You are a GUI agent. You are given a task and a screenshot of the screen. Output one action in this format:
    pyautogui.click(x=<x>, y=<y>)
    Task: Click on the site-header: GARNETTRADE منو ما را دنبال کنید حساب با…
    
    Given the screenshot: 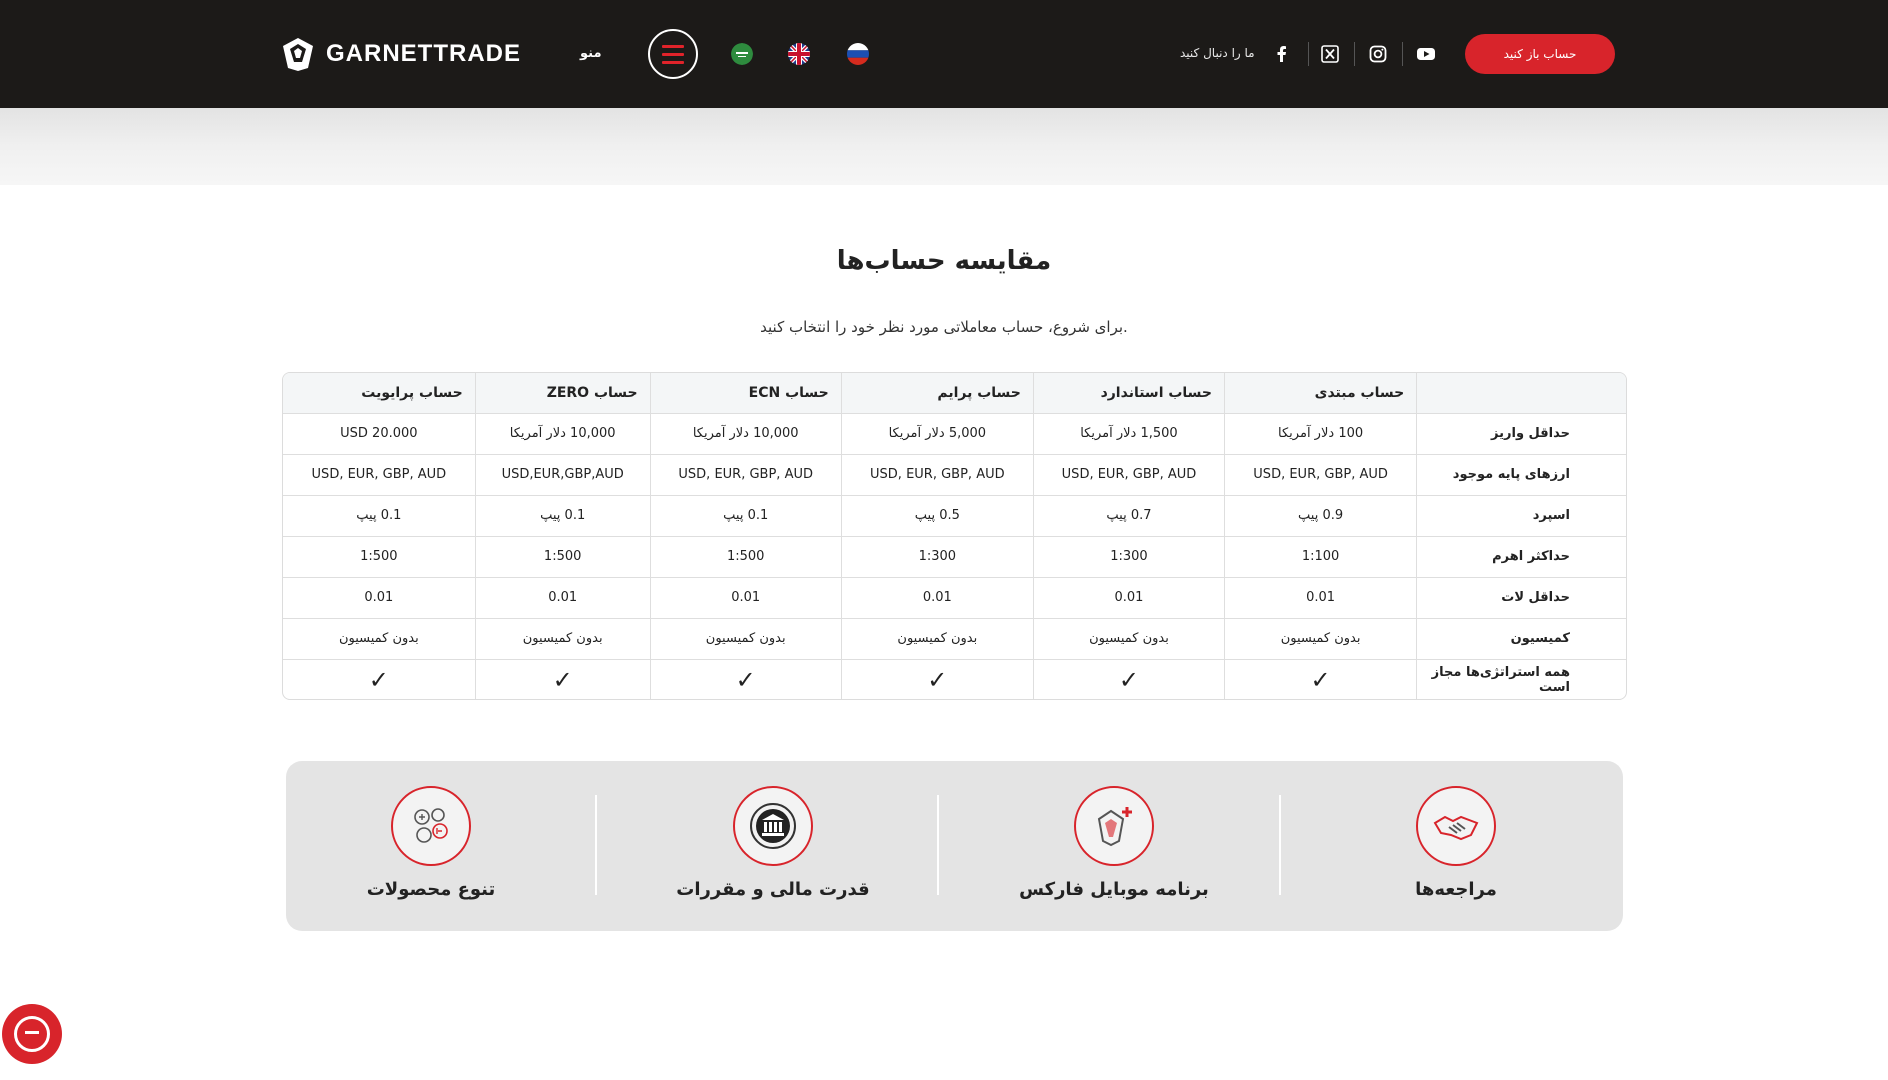 What is the action you would take?
    pyautogui.click(x=944, y=54)
    